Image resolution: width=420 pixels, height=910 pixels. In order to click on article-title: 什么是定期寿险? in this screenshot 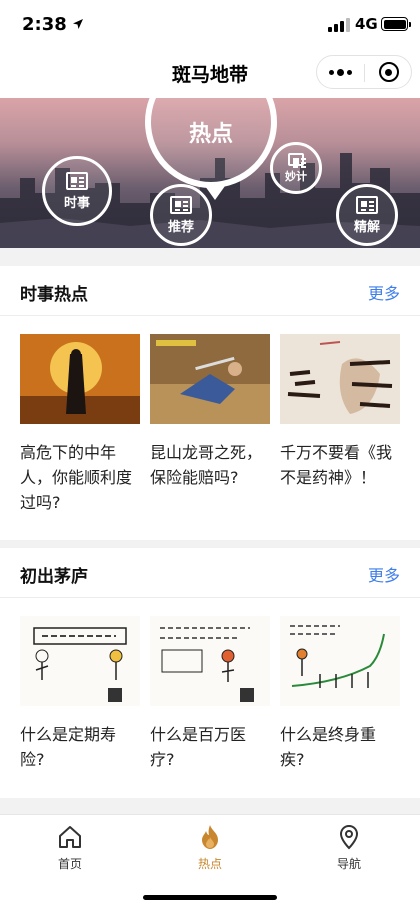, I will do `click(68, 747)`.